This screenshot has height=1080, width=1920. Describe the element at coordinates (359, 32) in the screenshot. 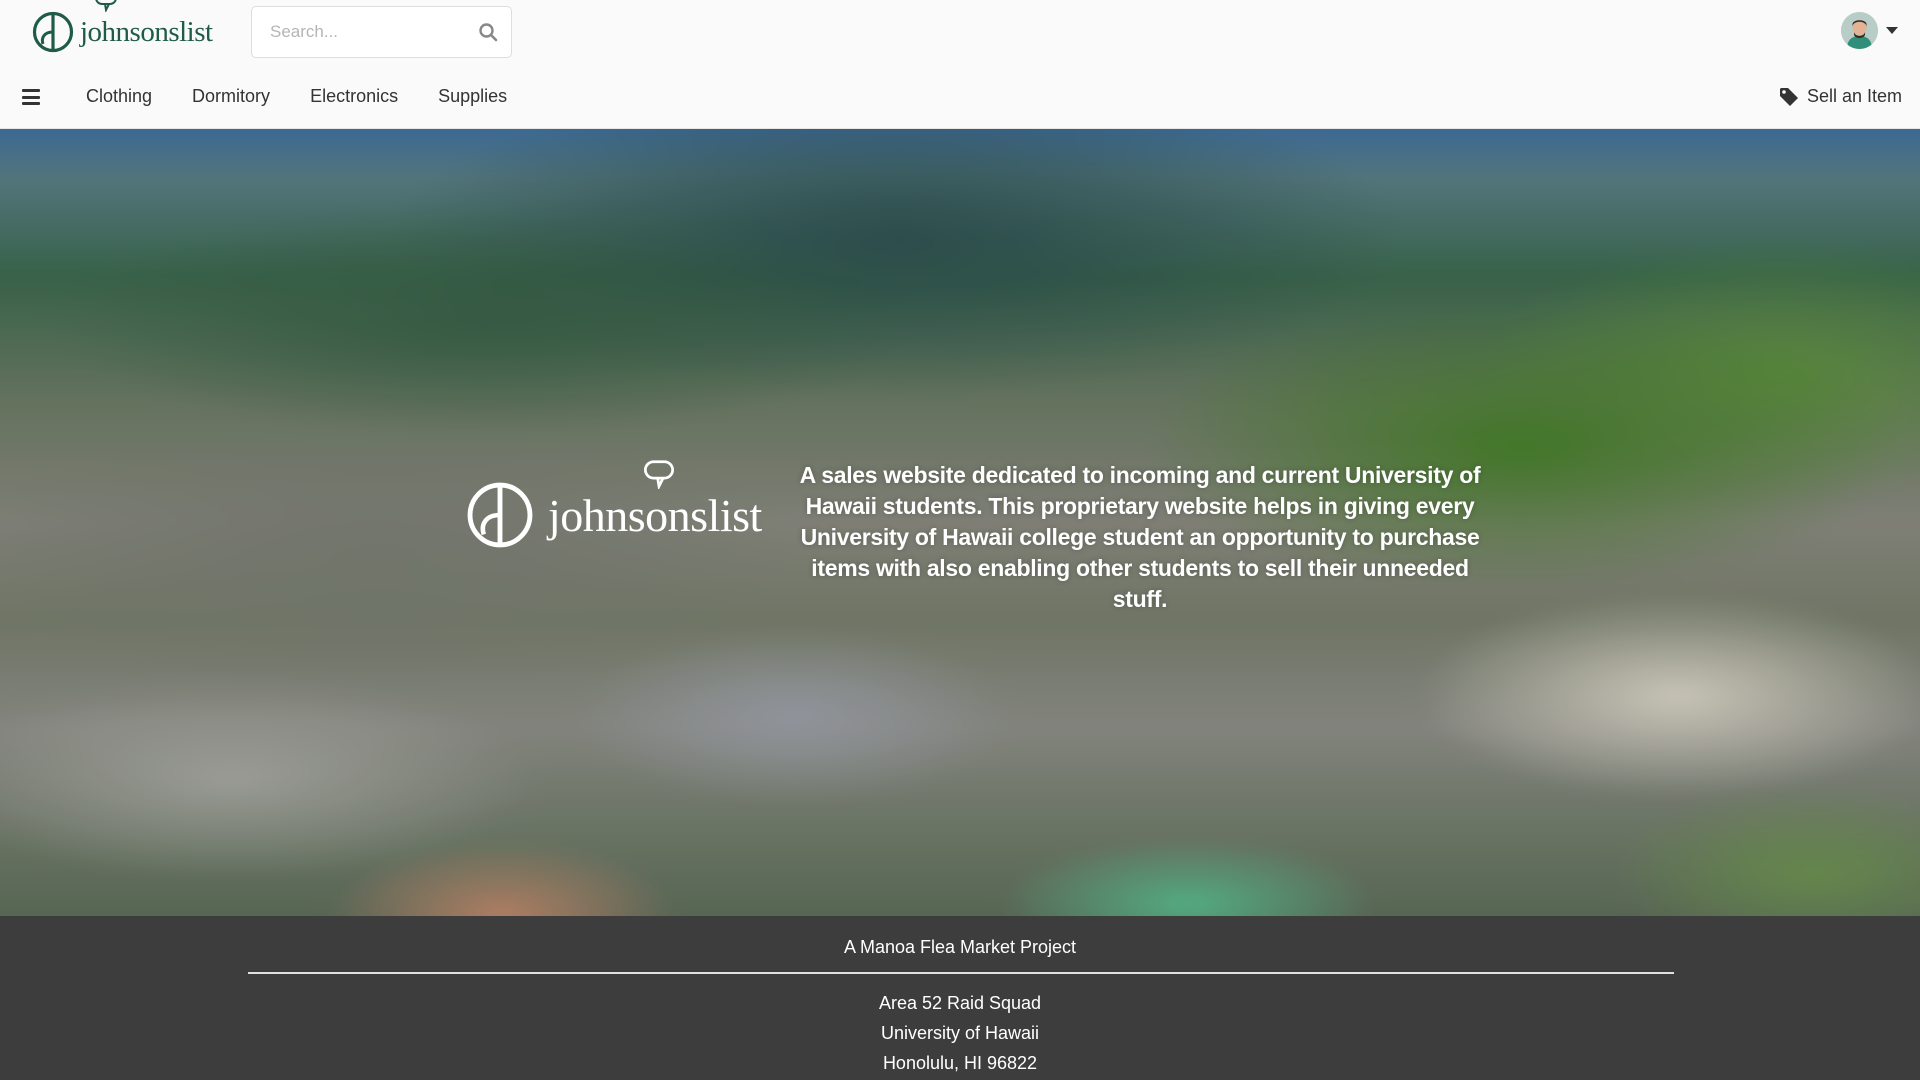

I see `search-input` at that location.